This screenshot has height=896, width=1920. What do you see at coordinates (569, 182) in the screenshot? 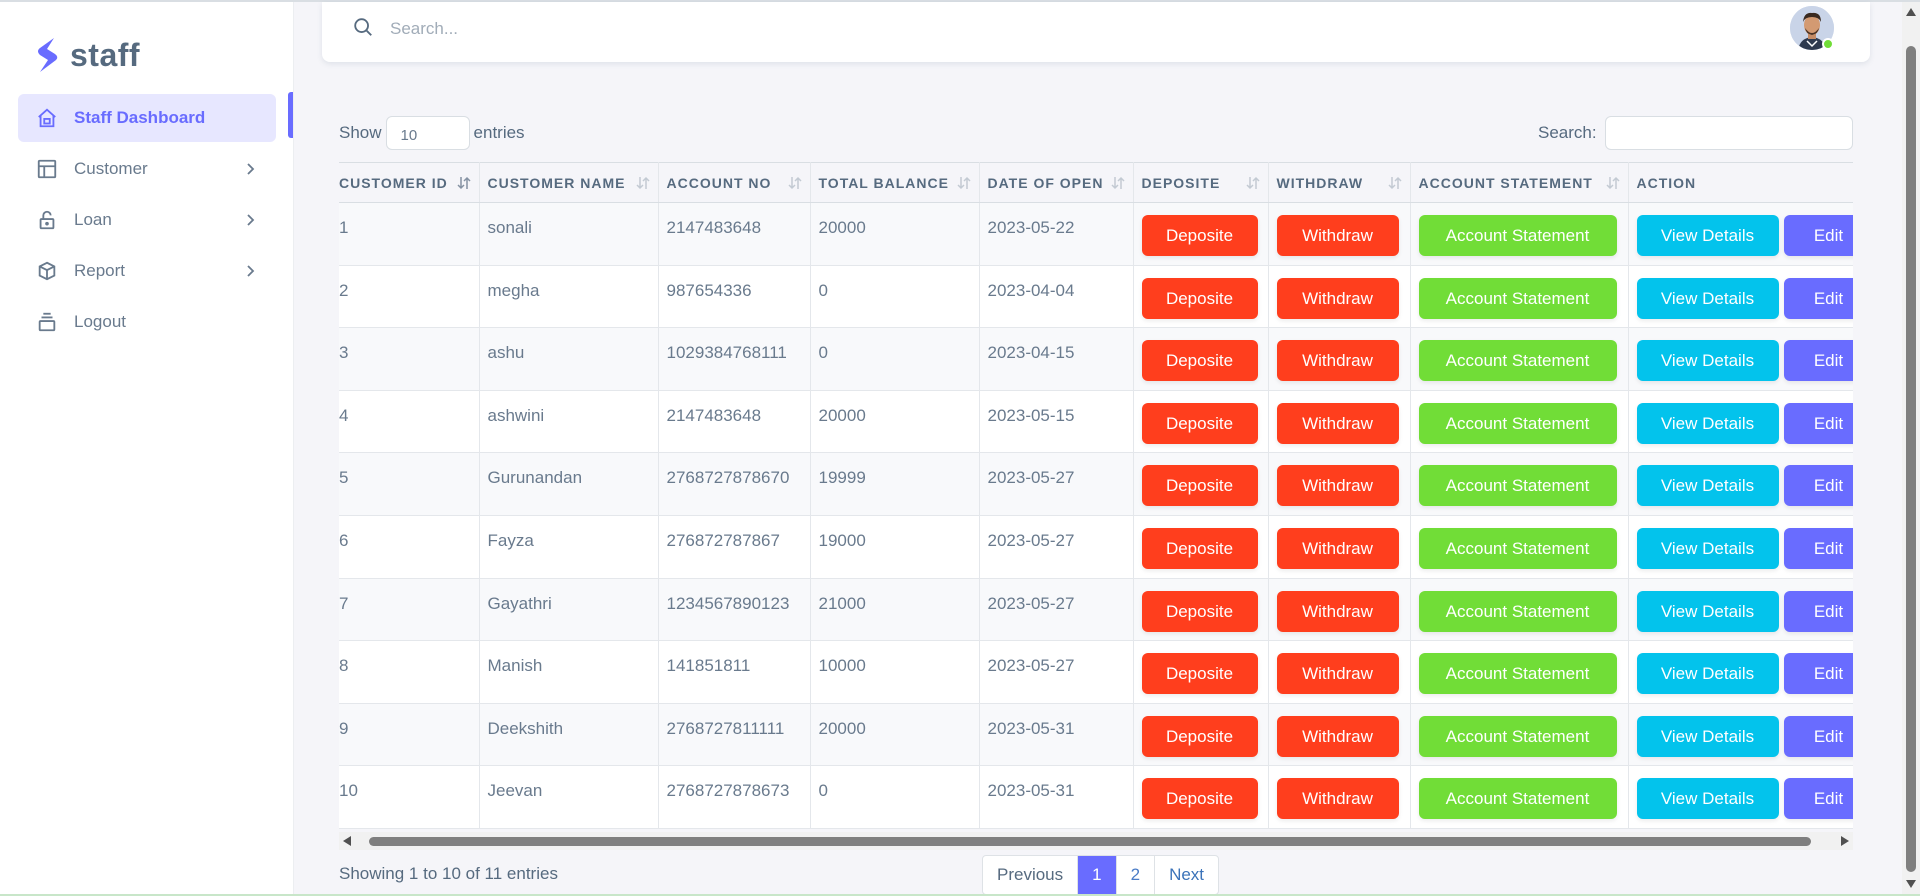
I see `column-header: CUSTOMER NAME` at bounding box center [569, 182].